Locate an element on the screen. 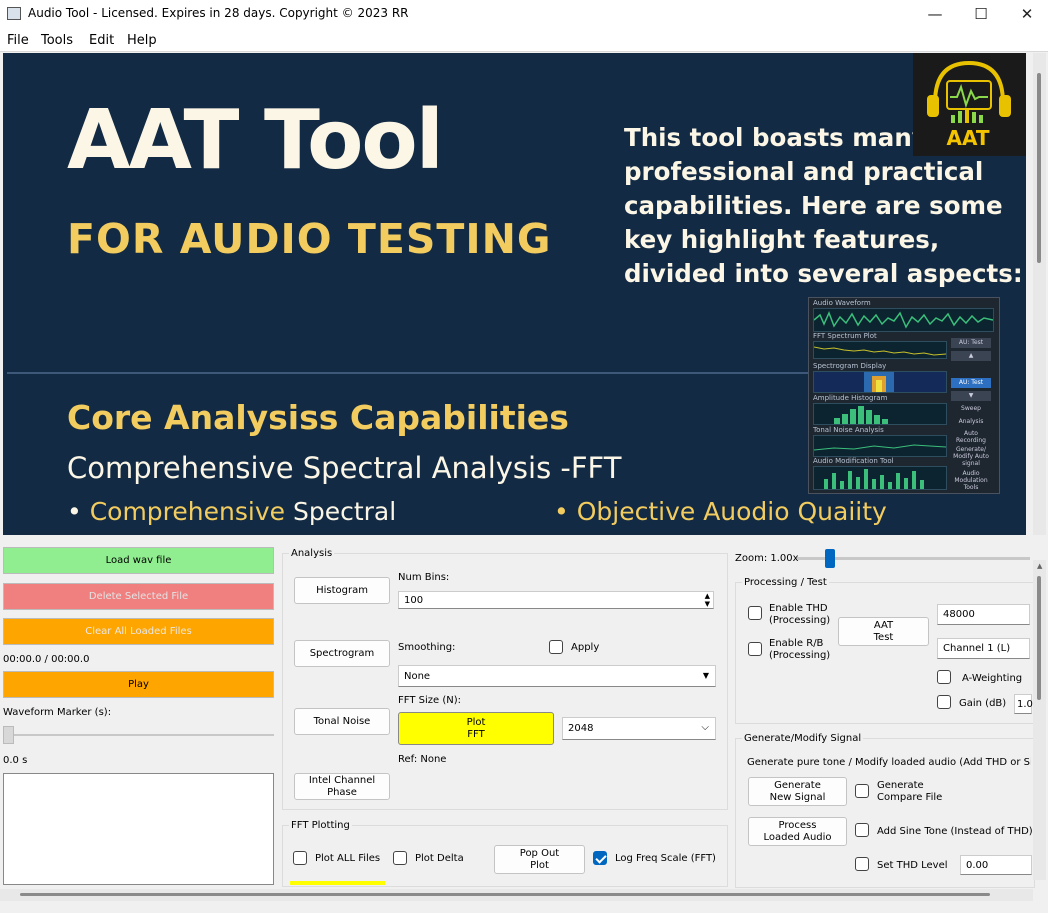 The image size is (1048, 913). zoom-label: Zoom: 1.00x is located at coordinates (767, 558).